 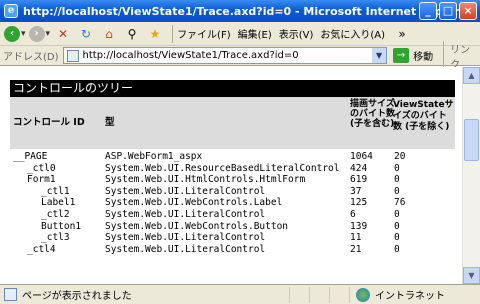 I want to click on cell-control-id: _ctl0, so click(x=41, y=168).